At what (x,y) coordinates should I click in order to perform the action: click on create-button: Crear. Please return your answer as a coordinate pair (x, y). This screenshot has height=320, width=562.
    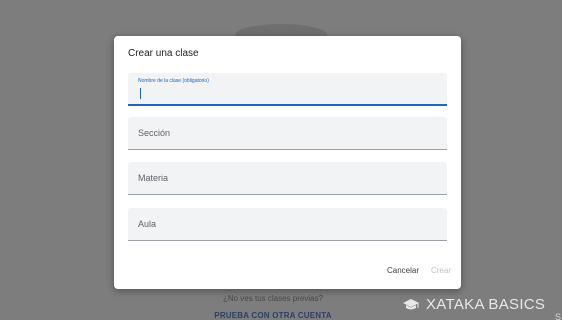
    Looking at the image, I should click on (441, 270).